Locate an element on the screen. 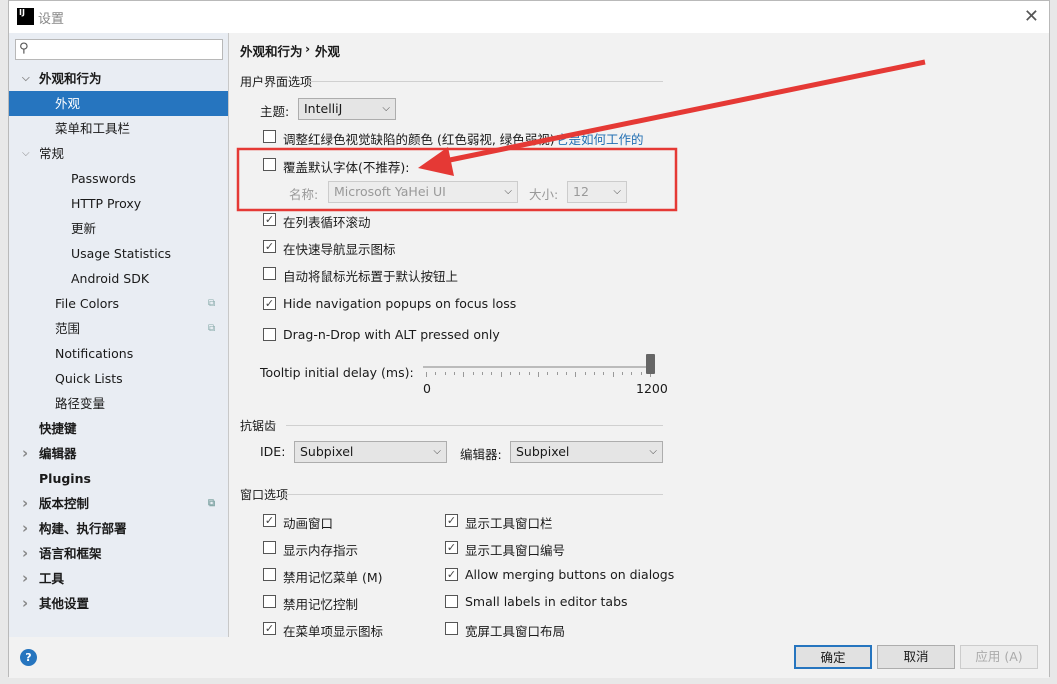 The image size is (1057, 684). annotation-overlay is located at coordinates (581, 135).